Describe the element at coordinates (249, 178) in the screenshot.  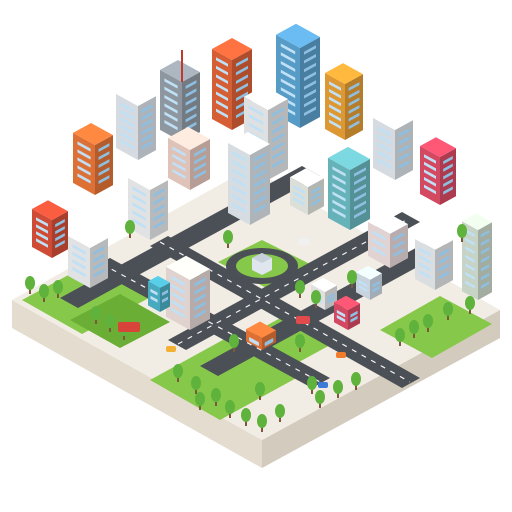
I see `building-white-center` at that location.